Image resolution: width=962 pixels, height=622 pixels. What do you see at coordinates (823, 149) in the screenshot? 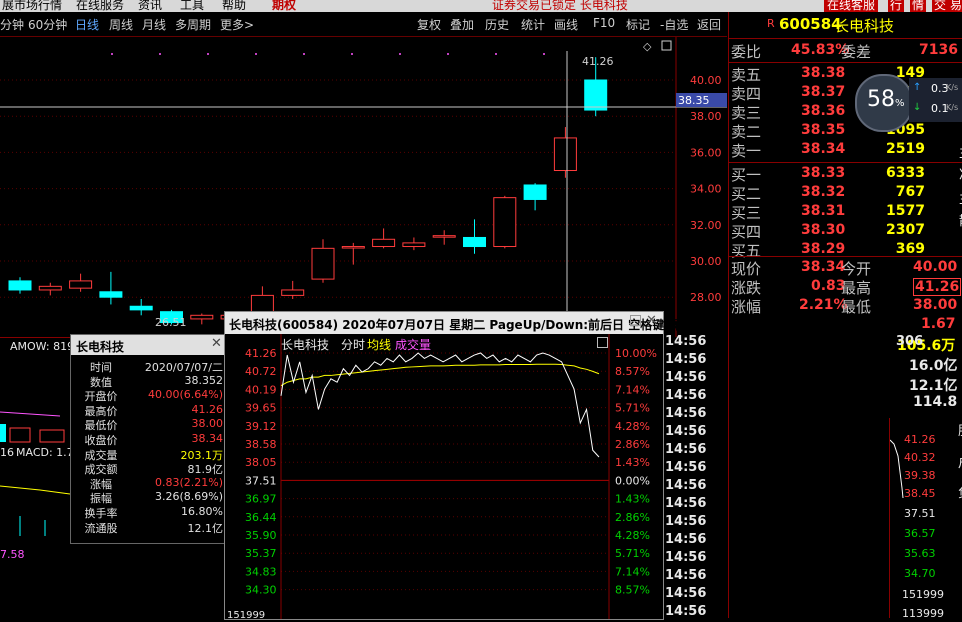
I see `book-price: 38.34` at bounding box center [823, 149].